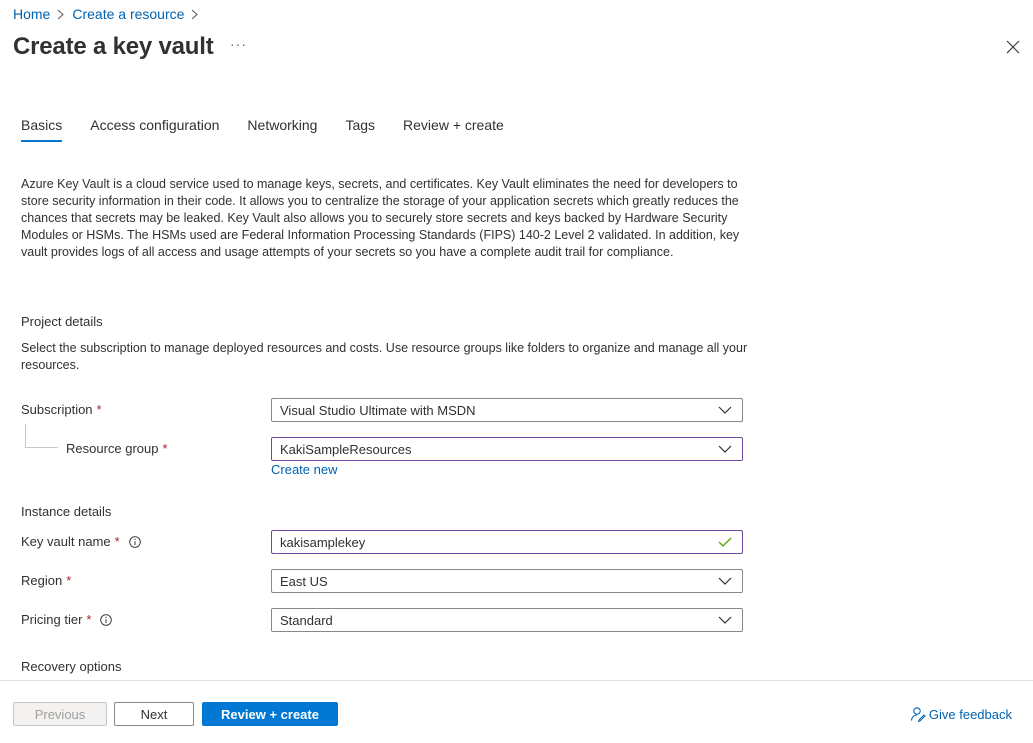 Image resolution: width=1033 pixels, height=743 pixels. I want to click on pricing-tier-label: Pricing tier *, so click(67, 619).